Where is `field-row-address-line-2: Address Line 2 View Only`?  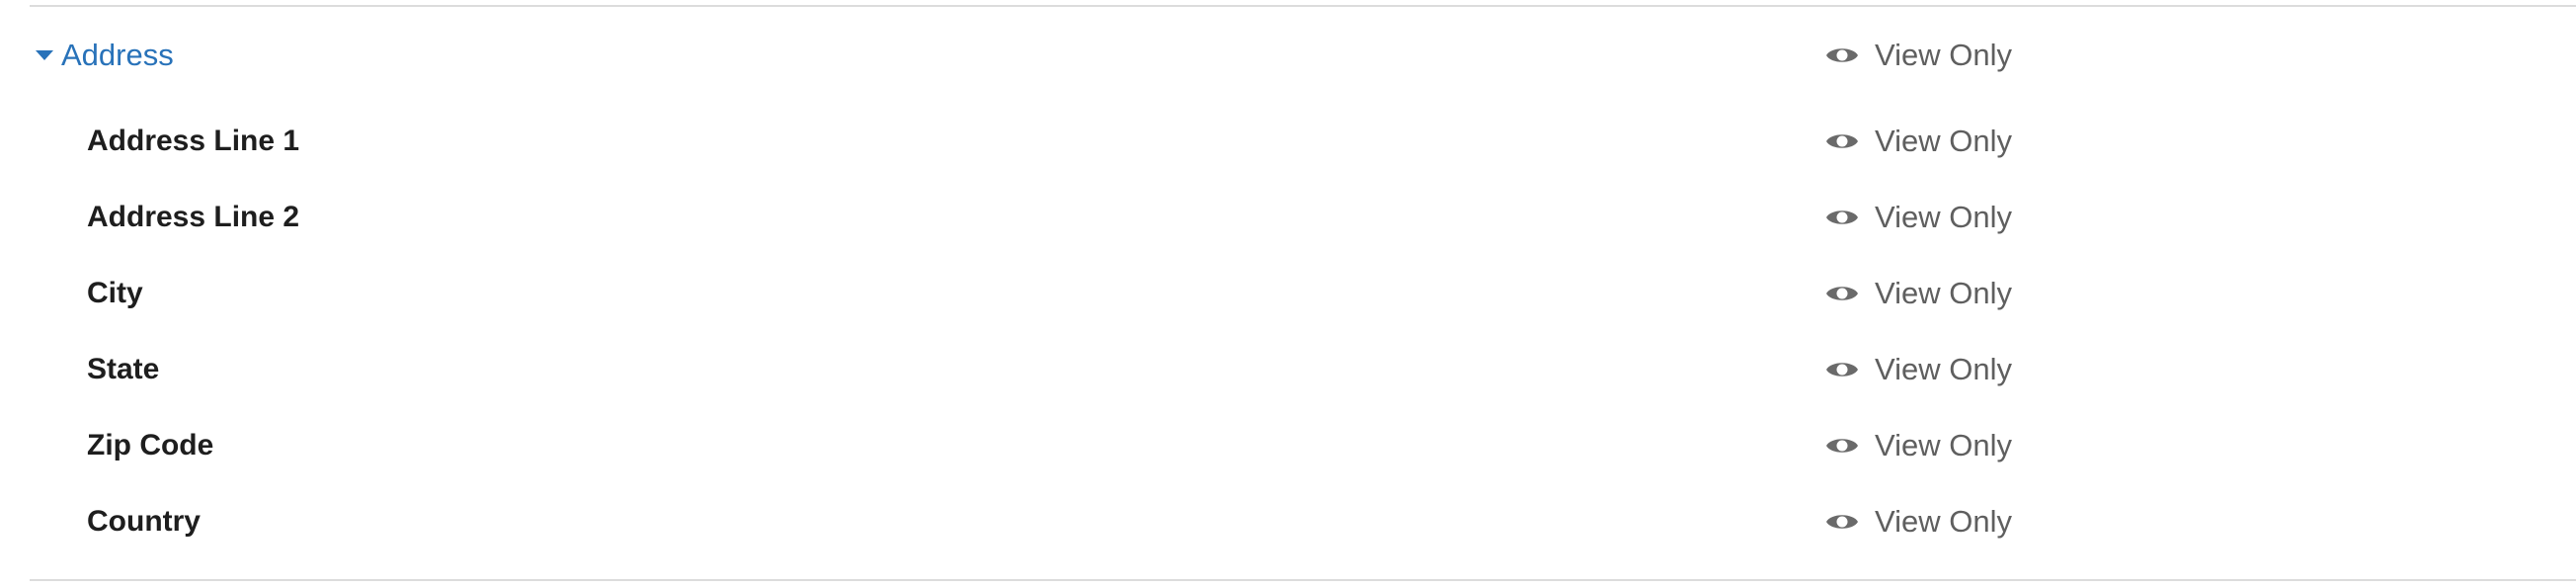 field-row-address-line-2: Address Line 2 View Only is located at coordinates (1303, 217).